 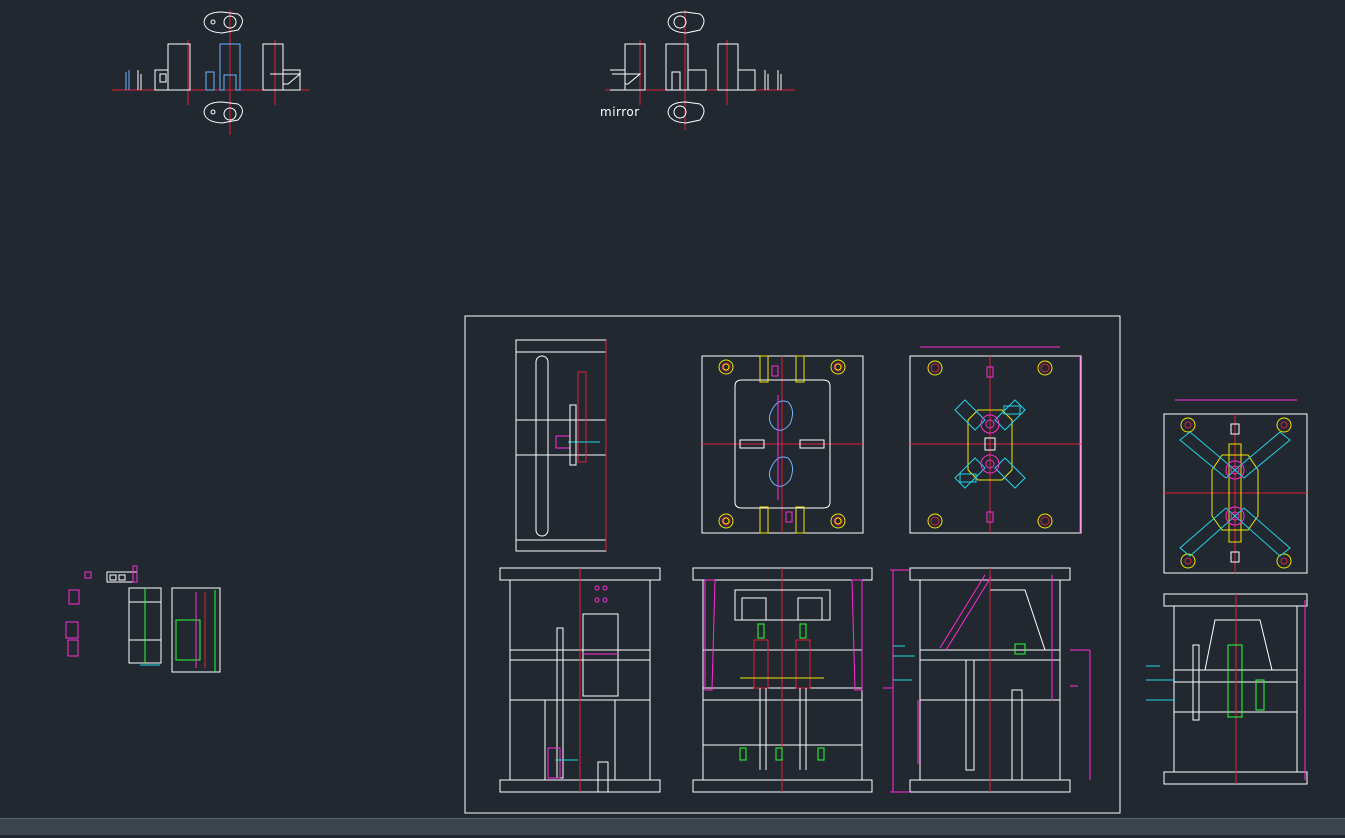 I want to click on part-views-original, so click(x=211, y=72).